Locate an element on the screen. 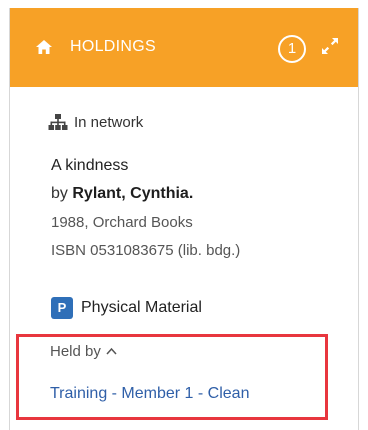 The height and width of the screenshot is (430, 368). held-by-label: Held by is located at coordinates (75, 351).